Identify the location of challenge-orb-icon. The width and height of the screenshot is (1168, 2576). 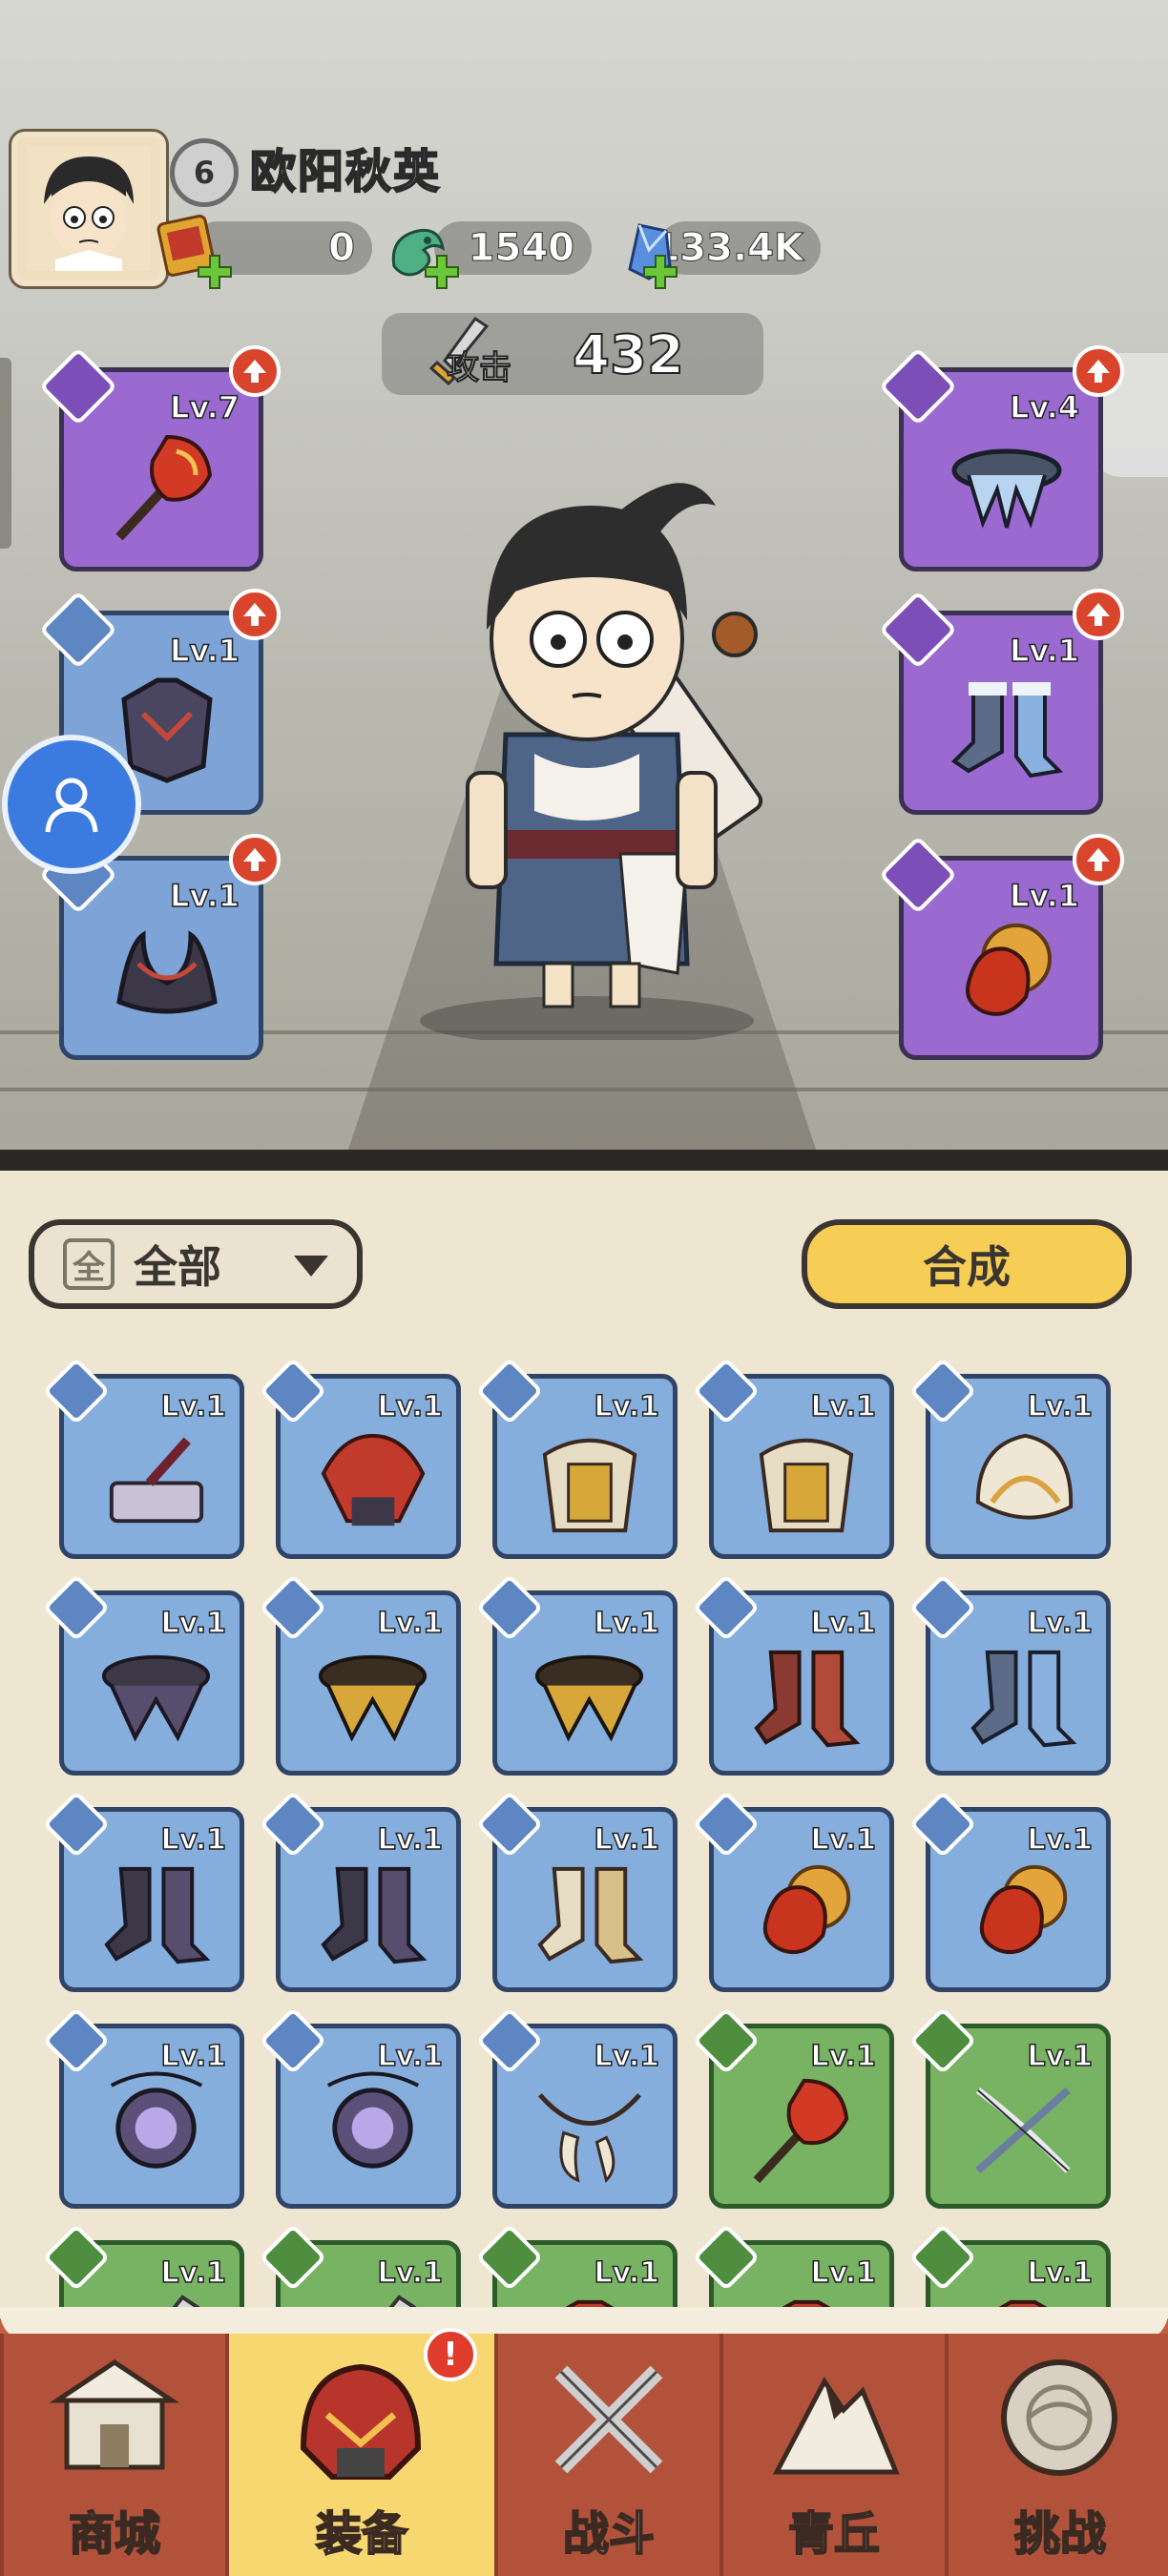
(1059, 2417).